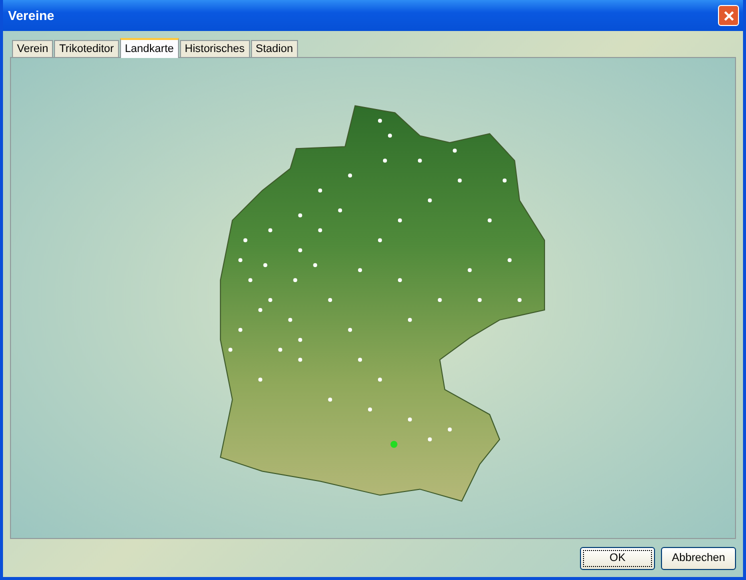  I want to click on dialog-button: OK, so click(617, 558).